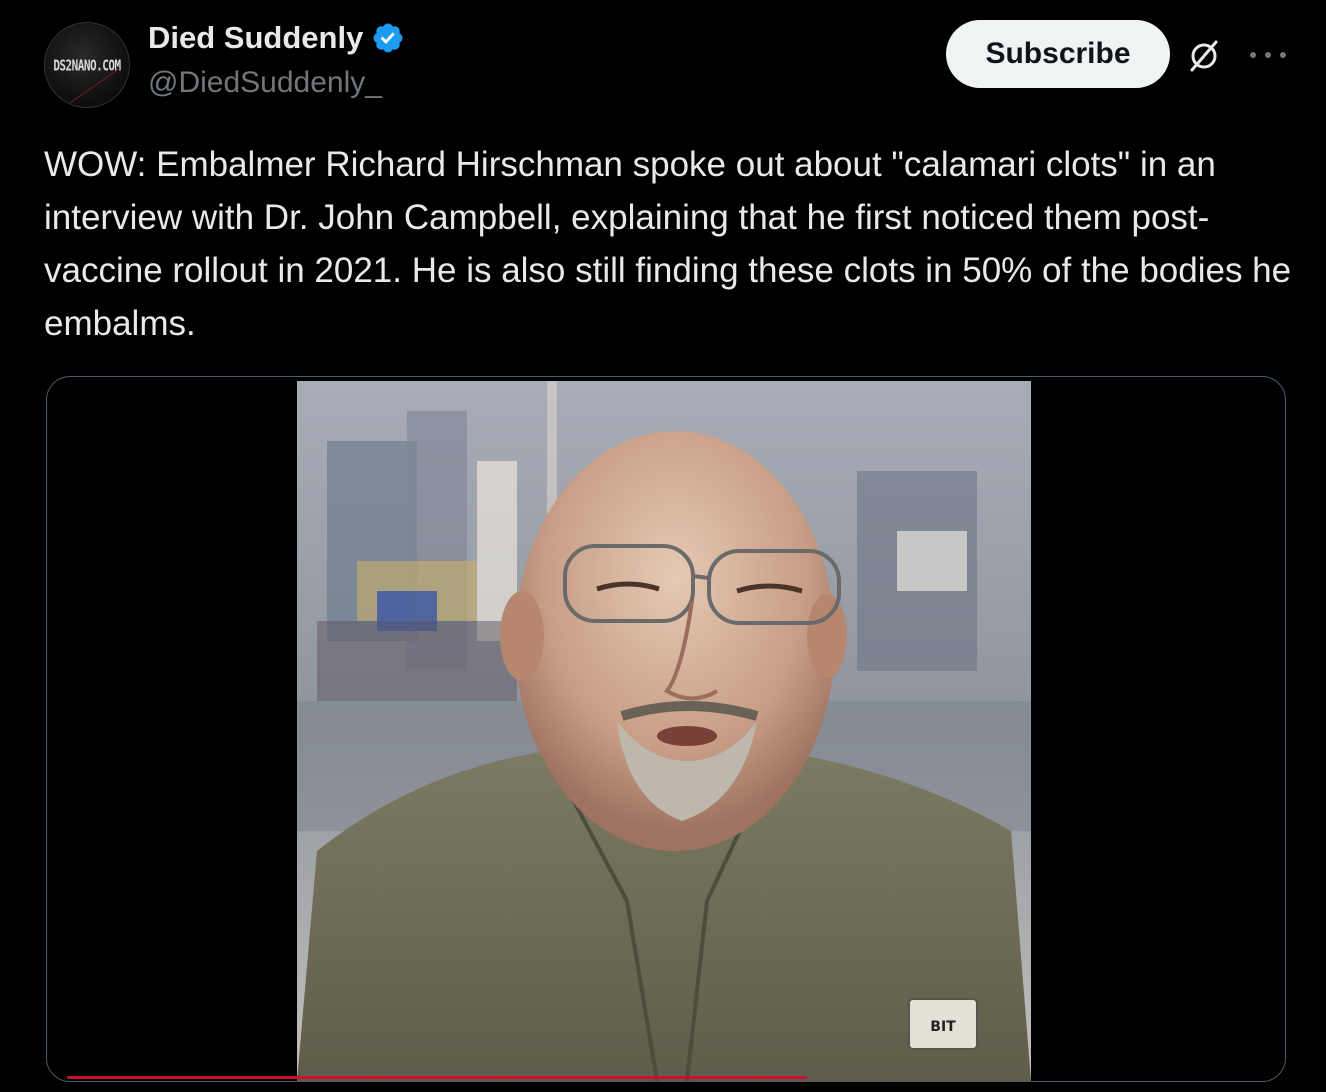 This screenshot has width=1326, height=1092. I want to click on shirt-badge-text: BIT, so click(943, 1027).